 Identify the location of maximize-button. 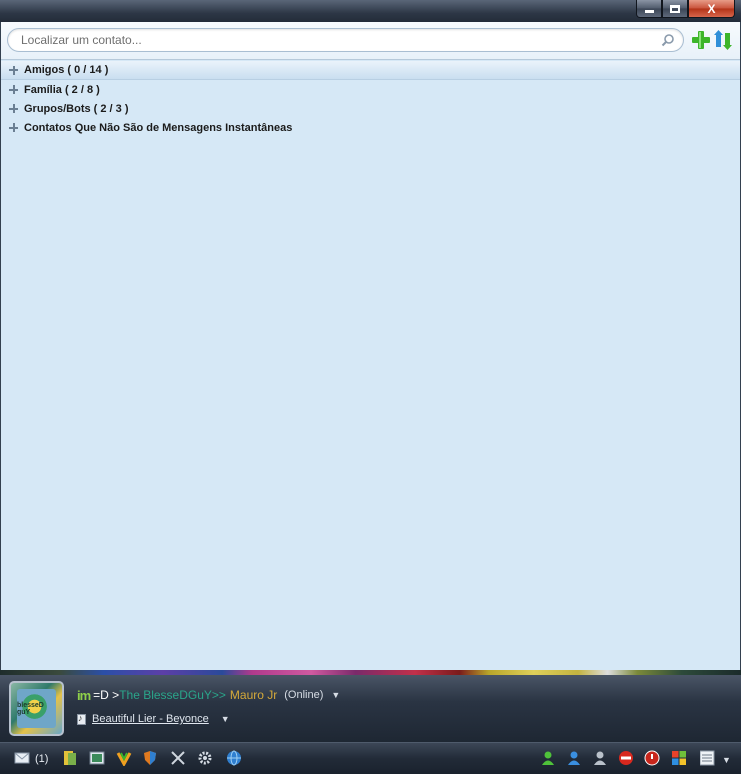
(675, 9).